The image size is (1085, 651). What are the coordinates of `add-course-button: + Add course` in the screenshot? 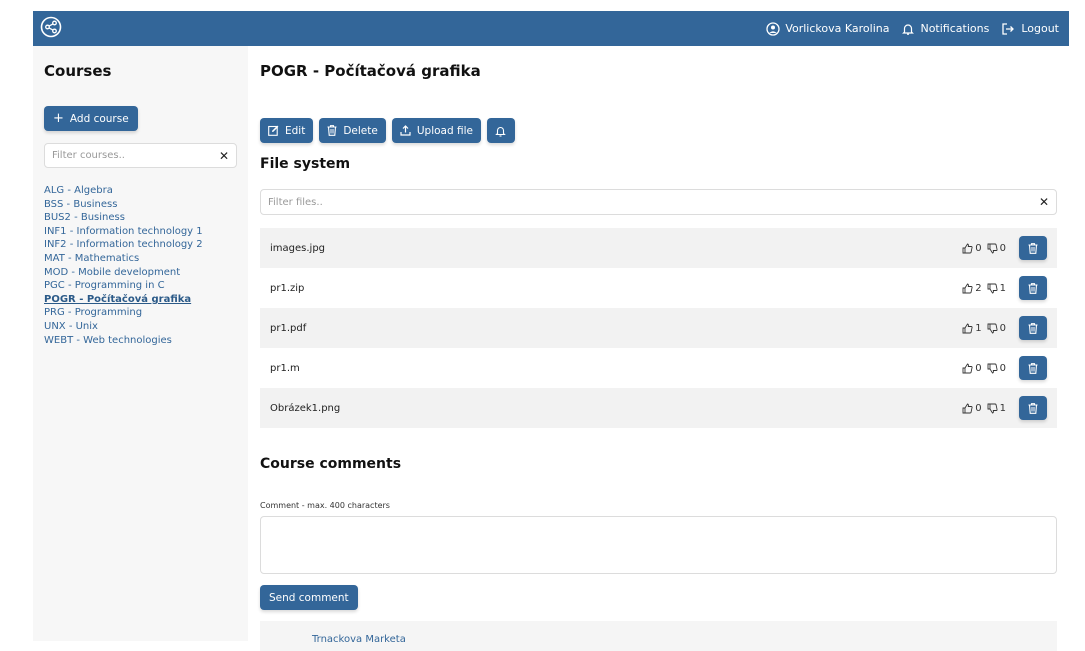 It's located at (91, 118).